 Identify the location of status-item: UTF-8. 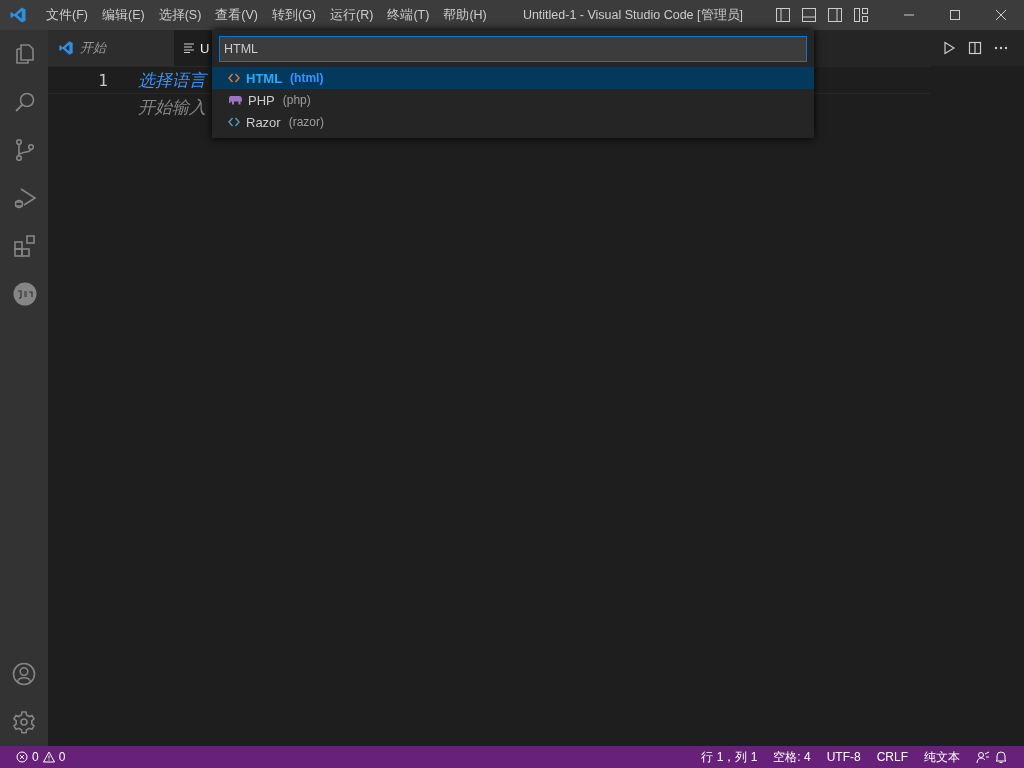
(843, 757).